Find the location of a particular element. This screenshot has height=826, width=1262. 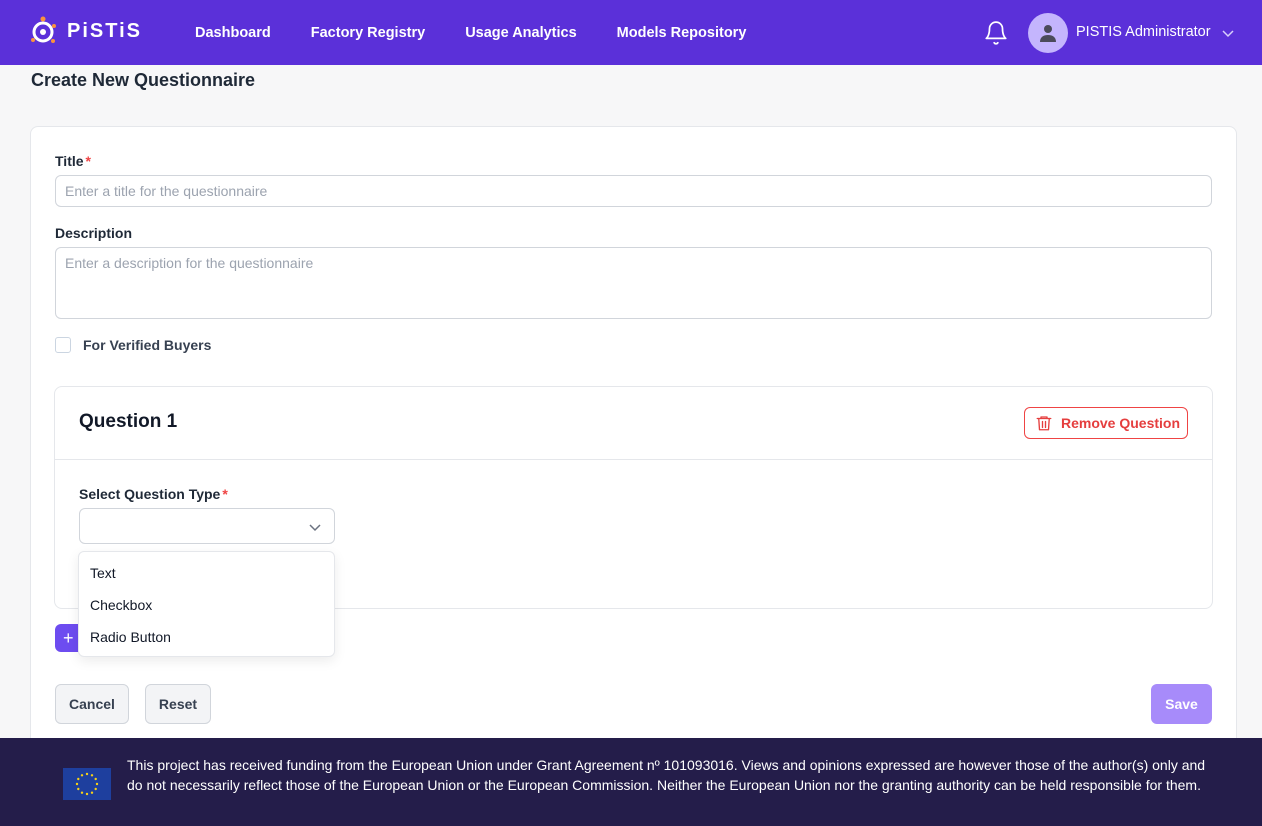

nav-factory-registry: Factory Registry is located at coordinates (368, 33).